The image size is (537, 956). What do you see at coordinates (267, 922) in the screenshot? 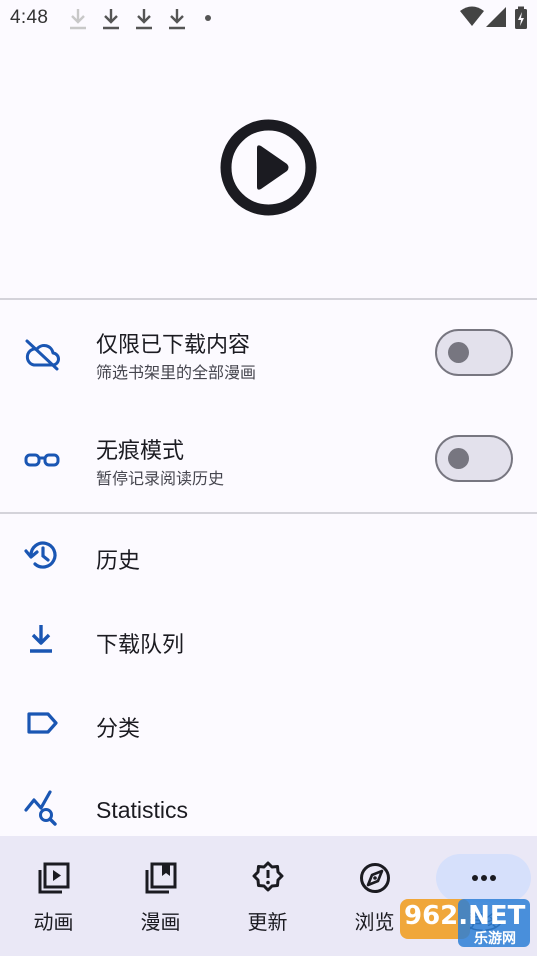
I see `nav-label: 更新` at bounding box center [267, 922].